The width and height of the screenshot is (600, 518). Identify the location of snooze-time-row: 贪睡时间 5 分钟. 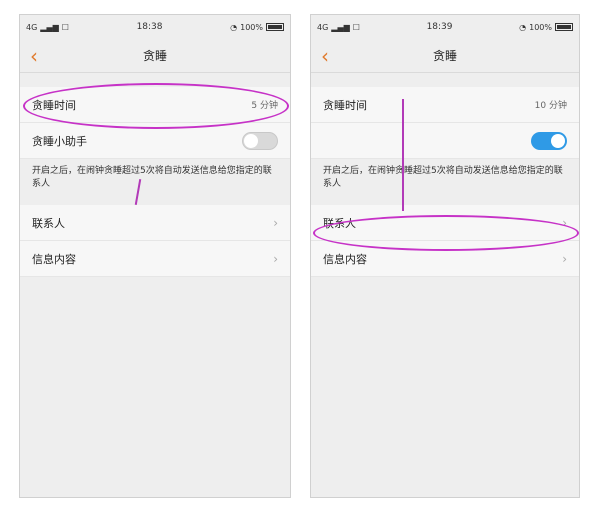
(155, 105).